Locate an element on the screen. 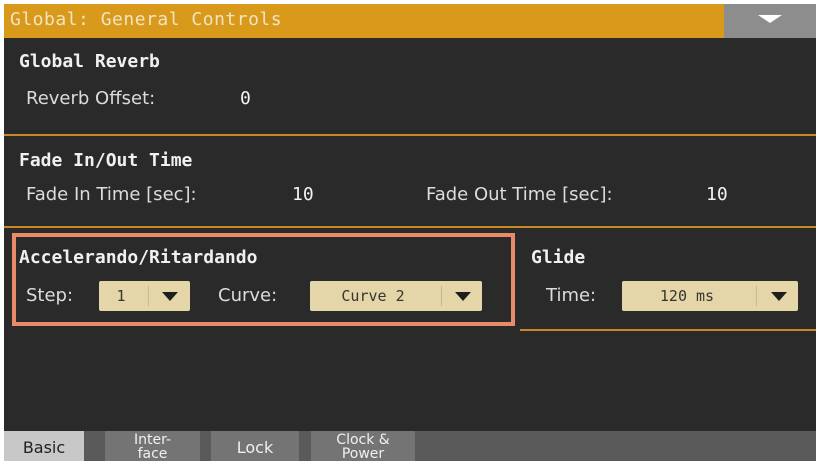  tab-bar: Basic Inter- face Lock Clock & Power is located at coordinates (410, 446).